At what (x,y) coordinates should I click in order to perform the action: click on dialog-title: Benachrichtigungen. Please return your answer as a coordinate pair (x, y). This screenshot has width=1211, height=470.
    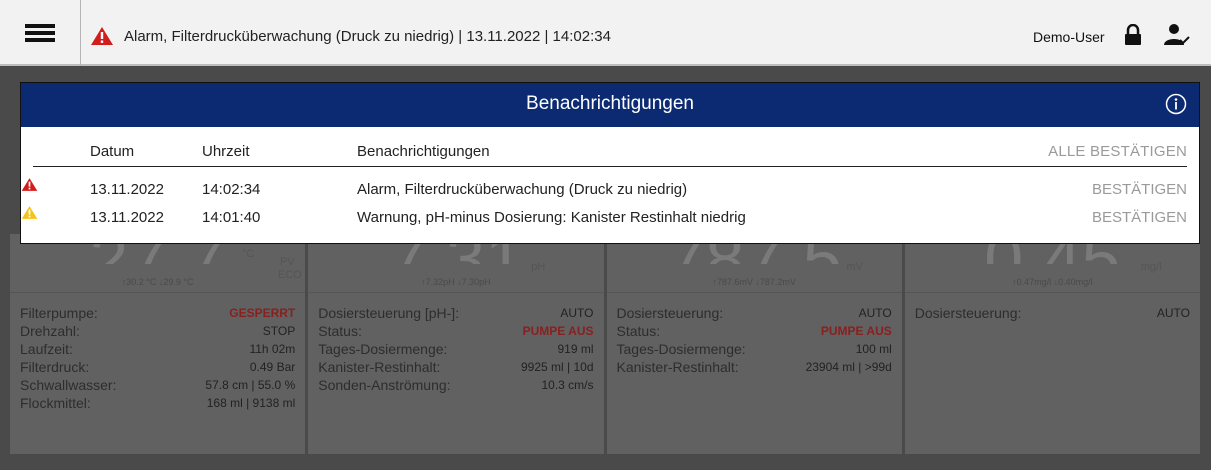
    Looking at the image, I should click on (610, 103).